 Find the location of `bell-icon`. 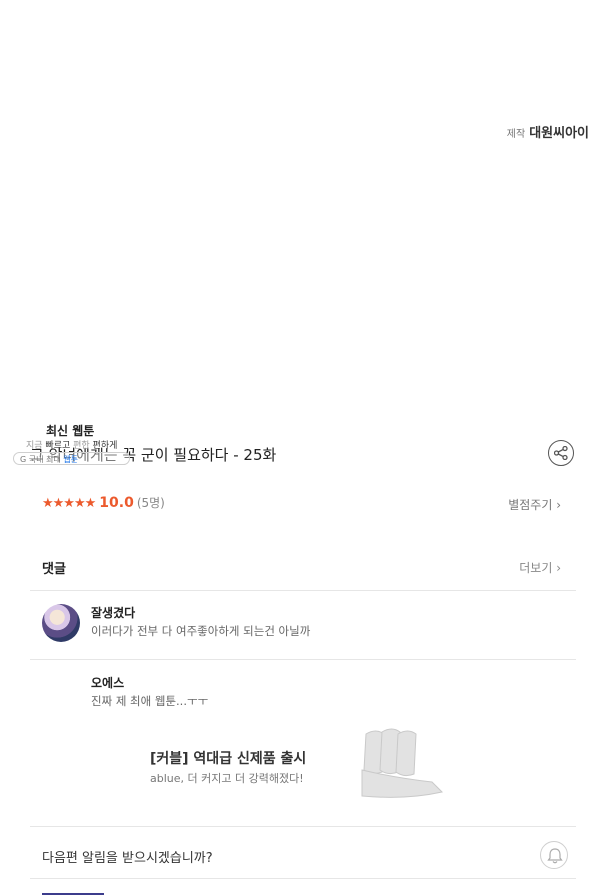

bell-icon is located at coordinates (555, 856).